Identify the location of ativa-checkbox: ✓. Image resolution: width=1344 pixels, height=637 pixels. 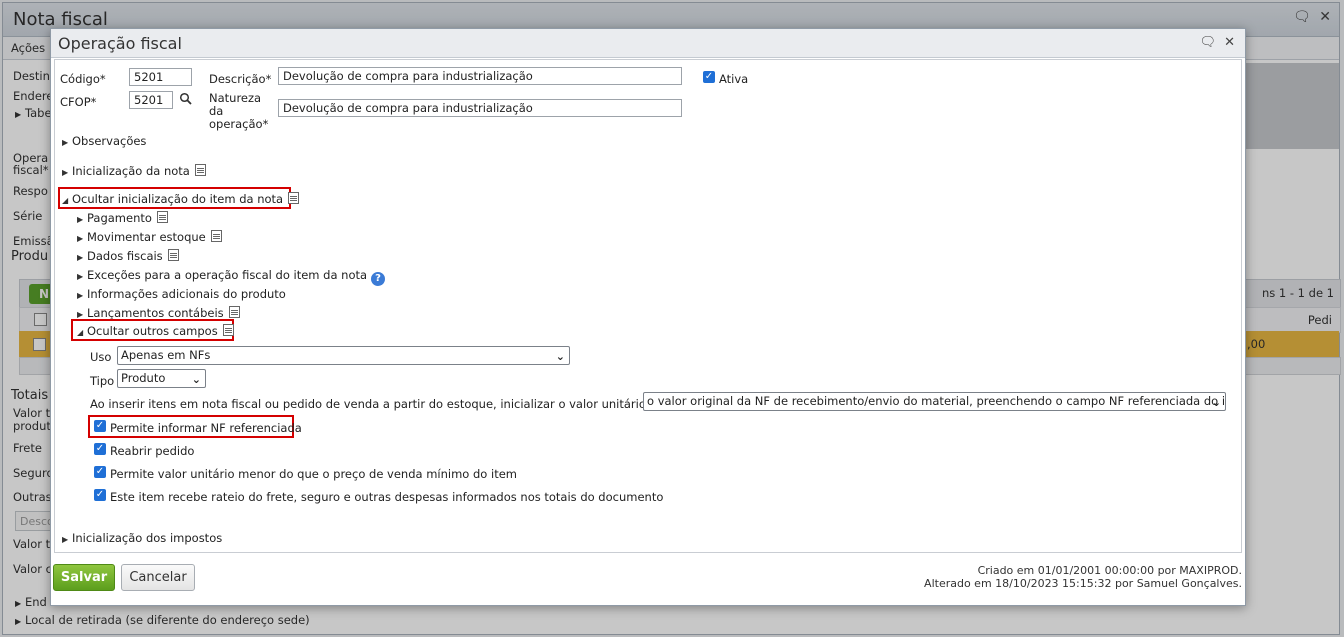
(709, 77).